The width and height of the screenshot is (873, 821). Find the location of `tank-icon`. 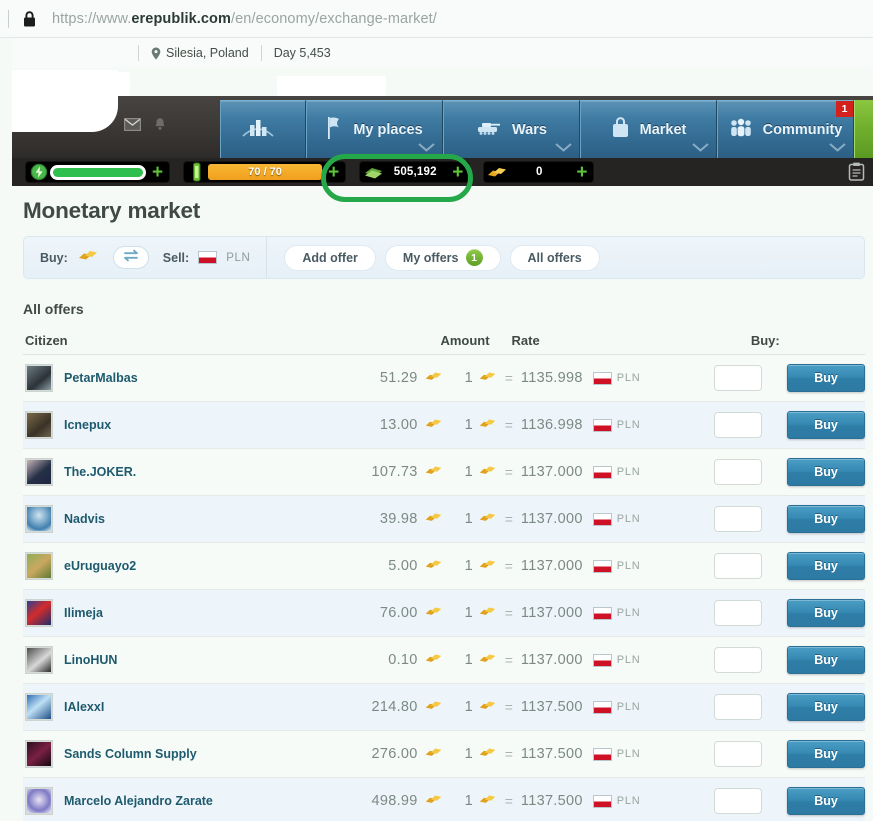

tank-icon is located at coordinates (489, 129).